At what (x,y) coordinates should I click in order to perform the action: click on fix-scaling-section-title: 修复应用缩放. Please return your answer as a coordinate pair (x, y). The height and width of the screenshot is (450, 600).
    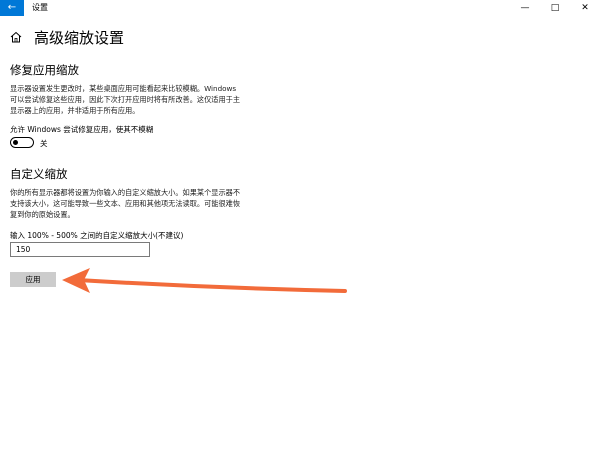
    Looking at the image, I should click on (44, 70).